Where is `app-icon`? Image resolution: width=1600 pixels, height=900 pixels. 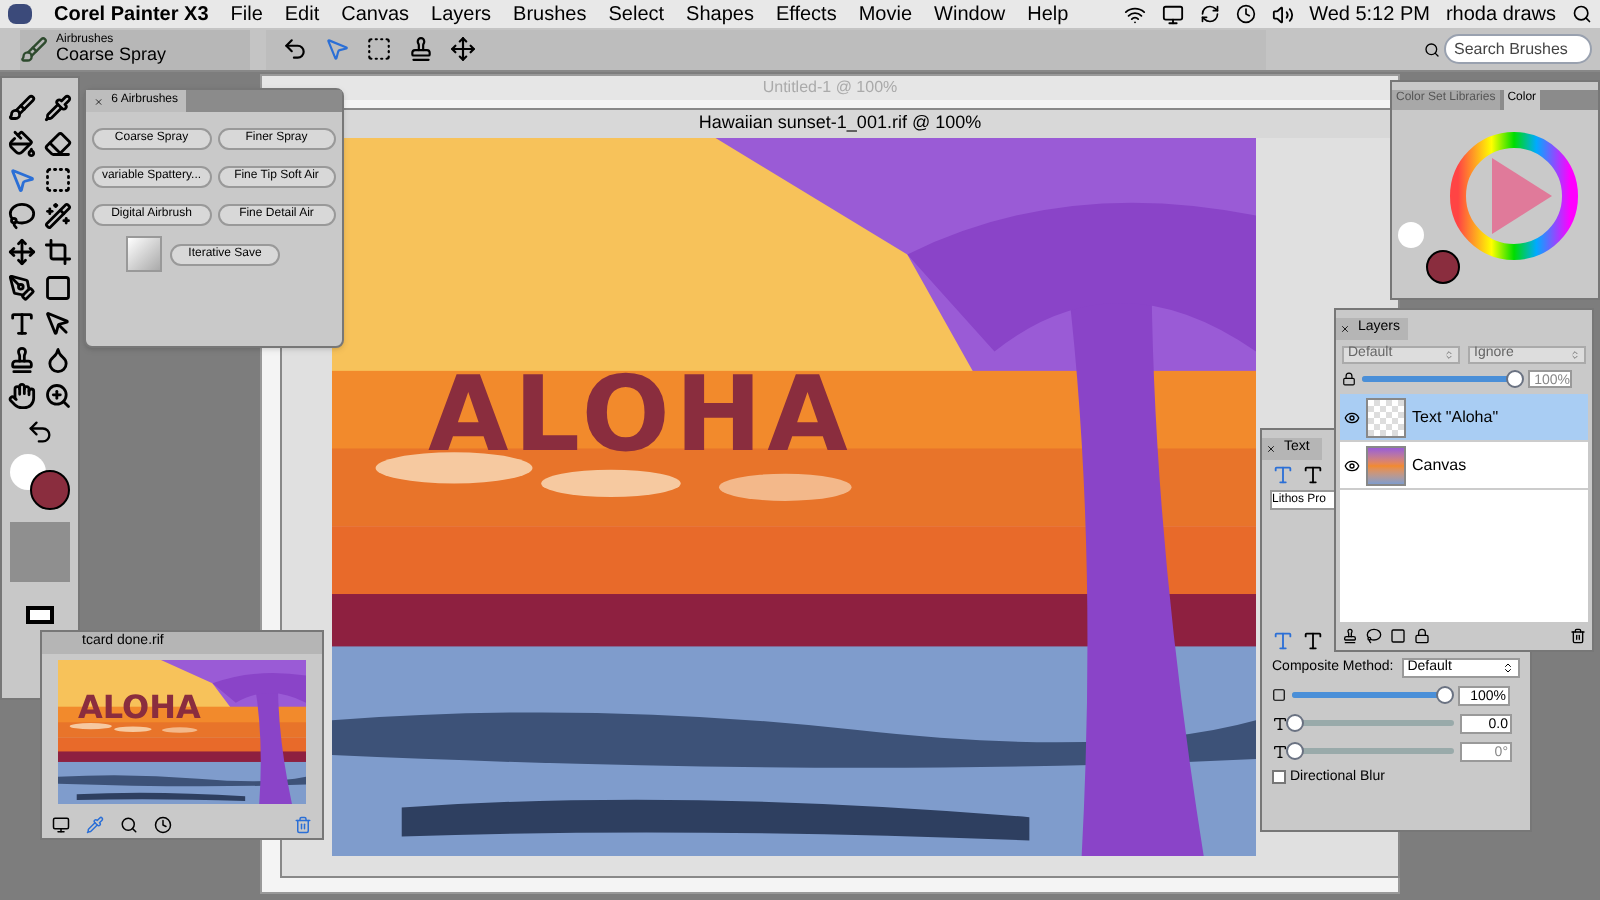
app-icon is located at coordinates (20, 14).